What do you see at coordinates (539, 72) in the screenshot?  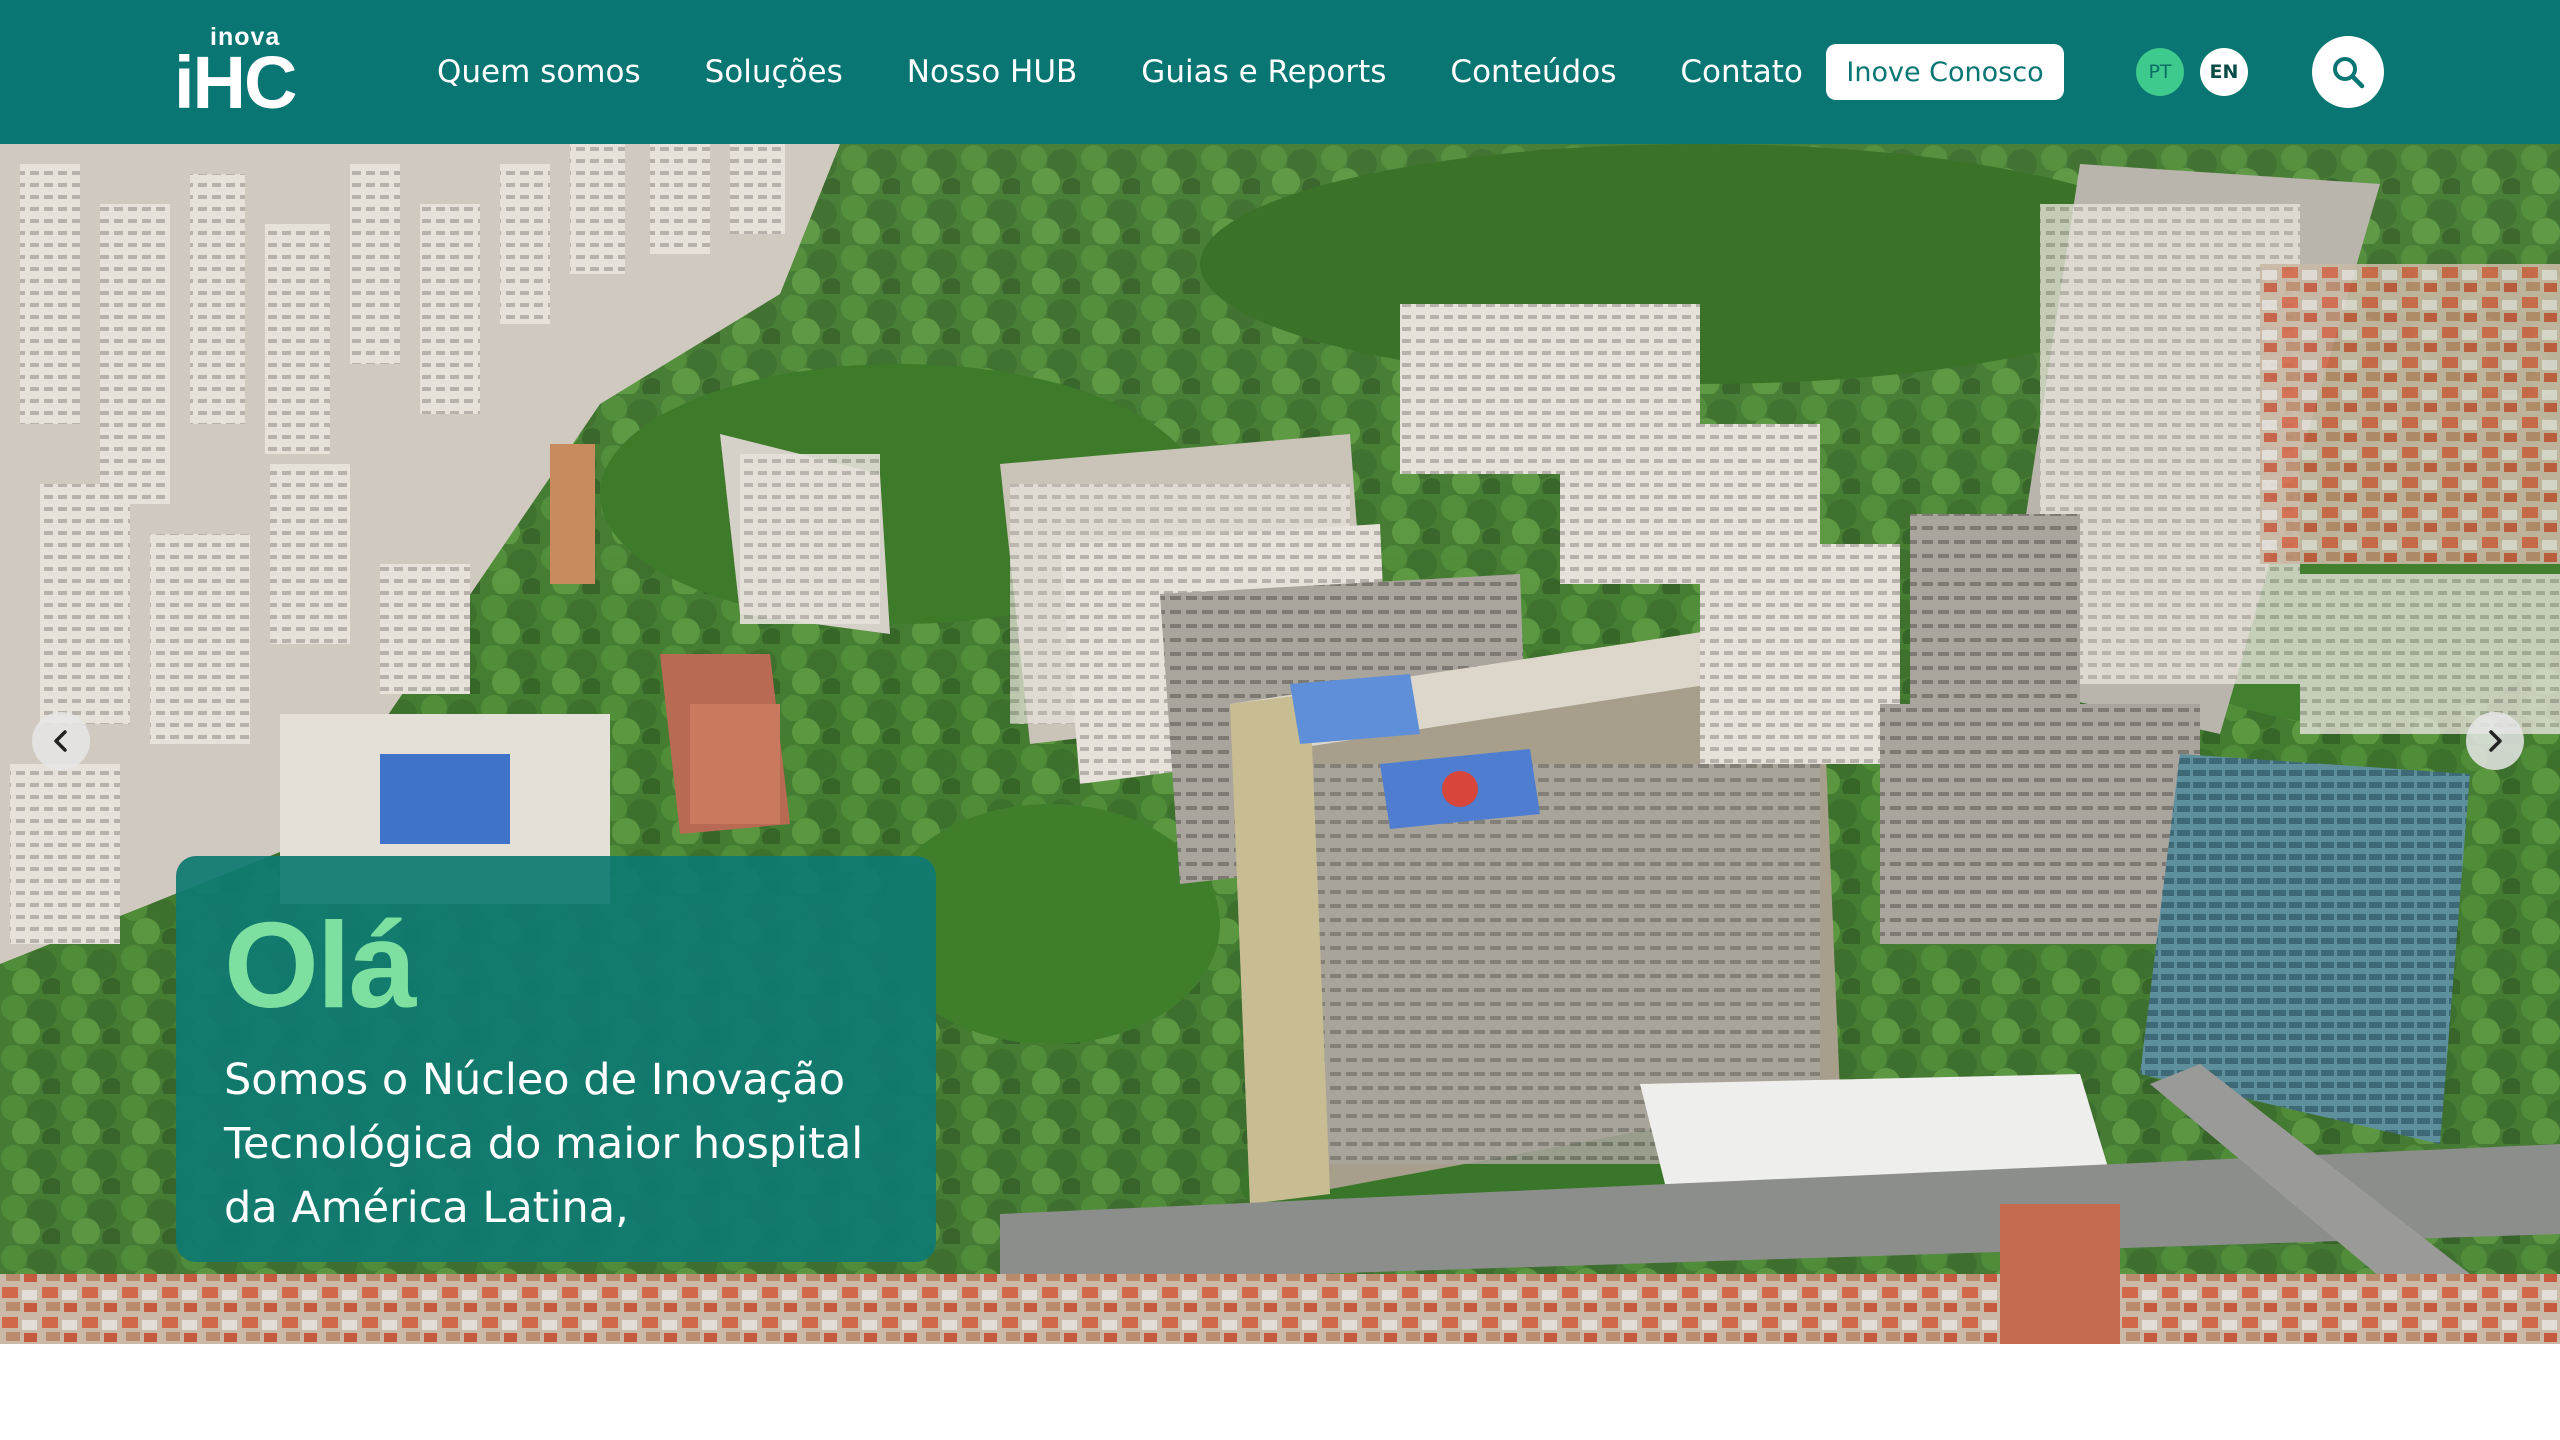 I see `nav-item-quem-somos: Quem somos` at bounding box center [539, 72].